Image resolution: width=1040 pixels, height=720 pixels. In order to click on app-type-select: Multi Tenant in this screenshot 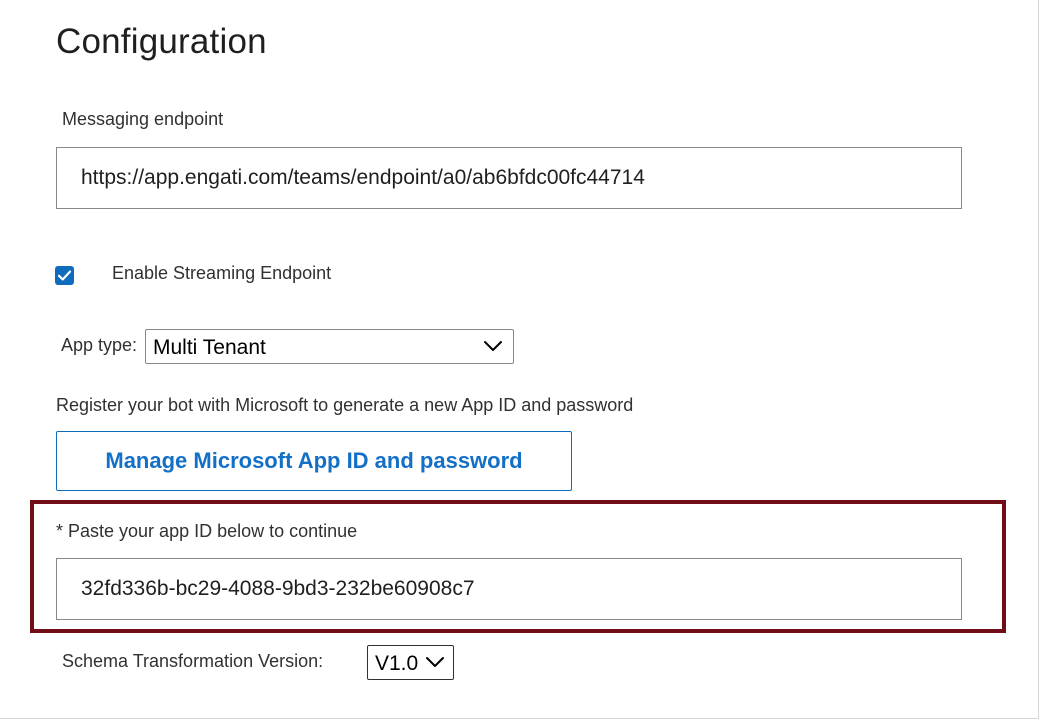, I will do `click(329, 346)`.